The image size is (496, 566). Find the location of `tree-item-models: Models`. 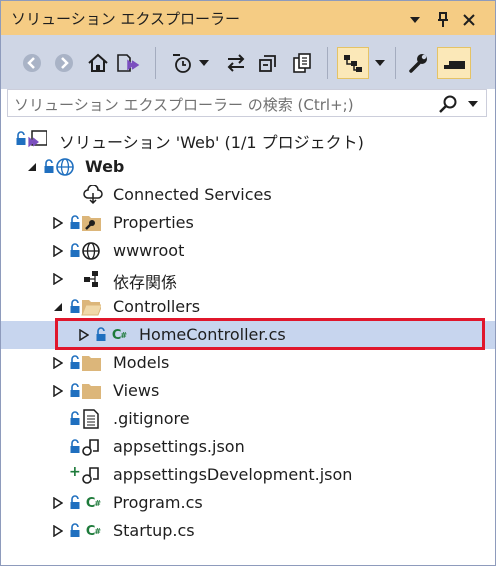

tree-item-models: Models is located at coordinates (248, 363).